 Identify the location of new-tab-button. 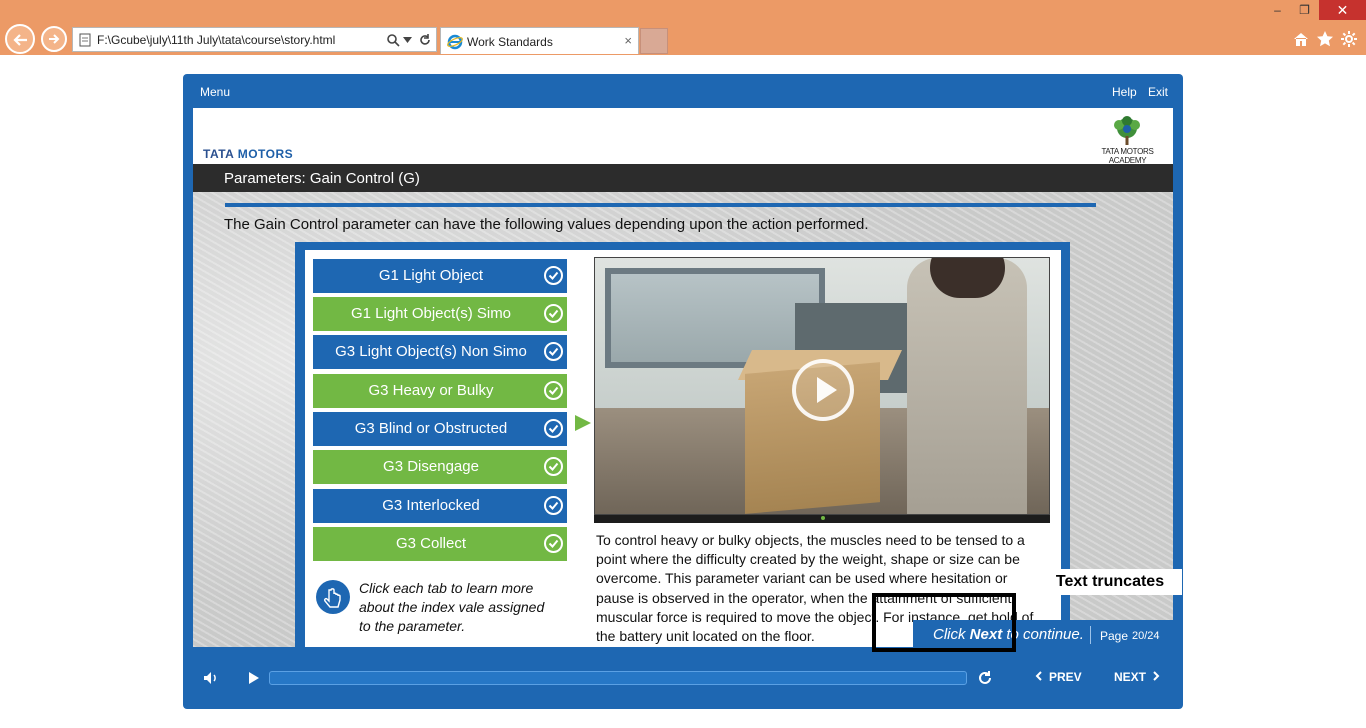
(654, 41).